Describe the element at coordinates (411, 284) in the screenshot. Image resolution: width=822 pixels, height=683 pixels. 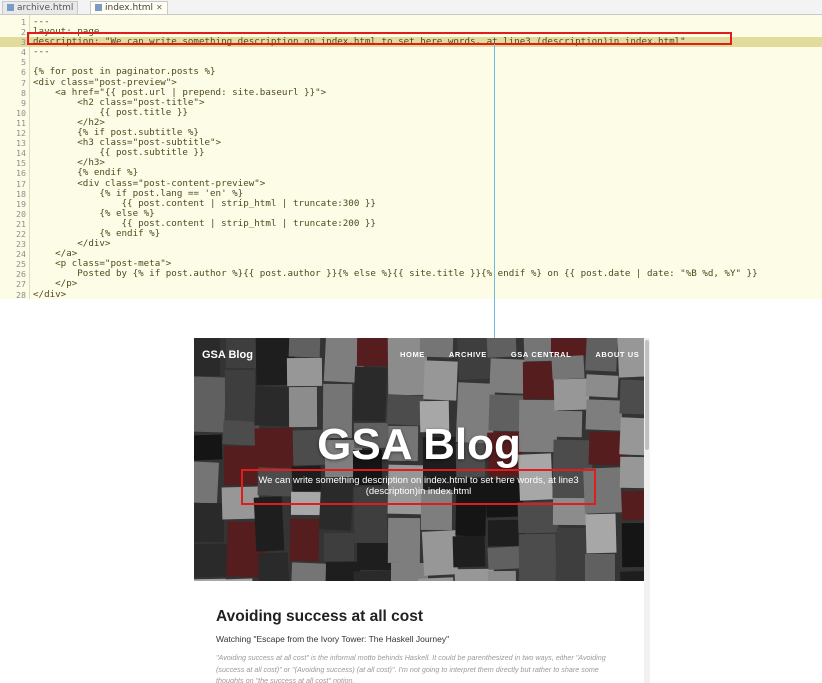
I see `code-line: 27 </p>` at that location.